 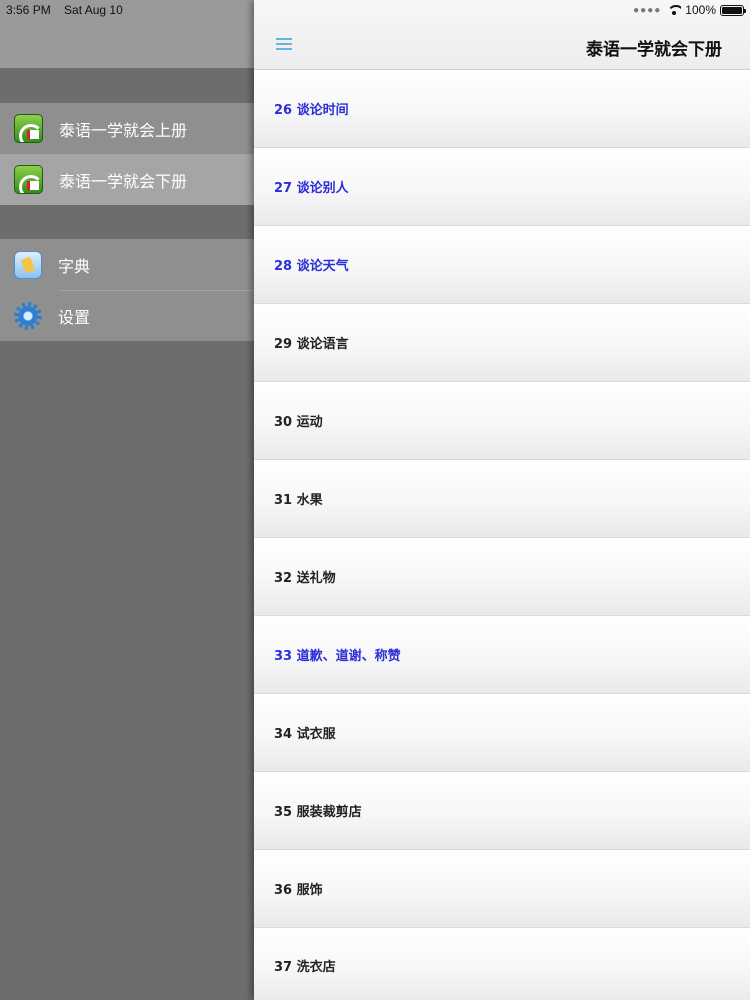 I want to click on list-item-lesson-28: 28 谈论天气, so click(x=502, y=265).